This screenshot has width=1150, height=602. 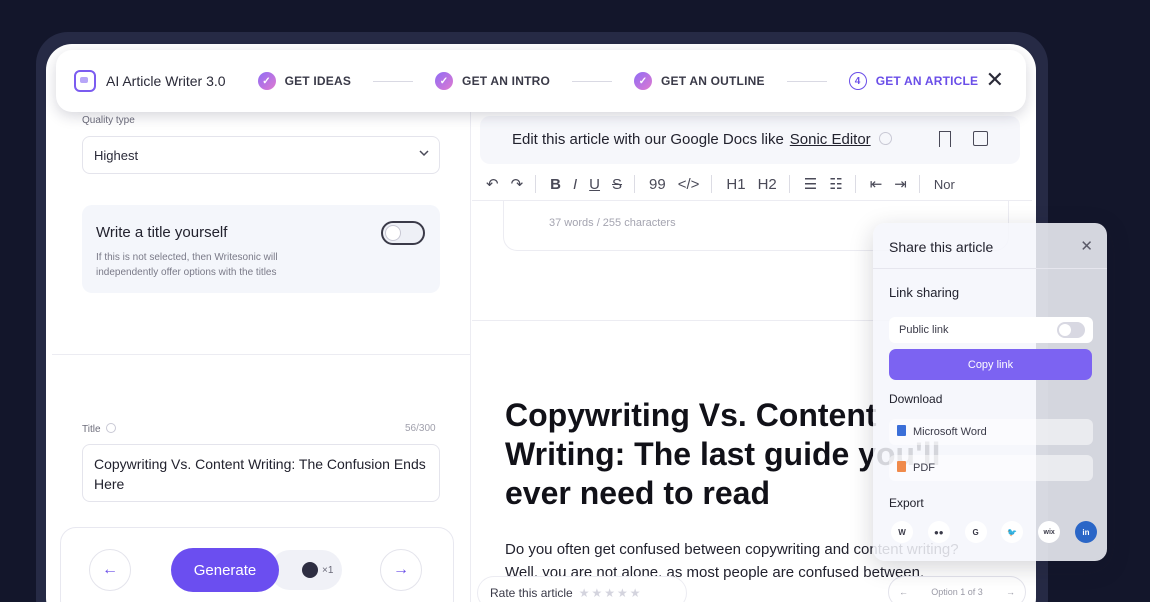 What do you see at coordinates (975, 532) in the screenshot?
I see `ghost-icon: G` at bounding box center [975, 532].